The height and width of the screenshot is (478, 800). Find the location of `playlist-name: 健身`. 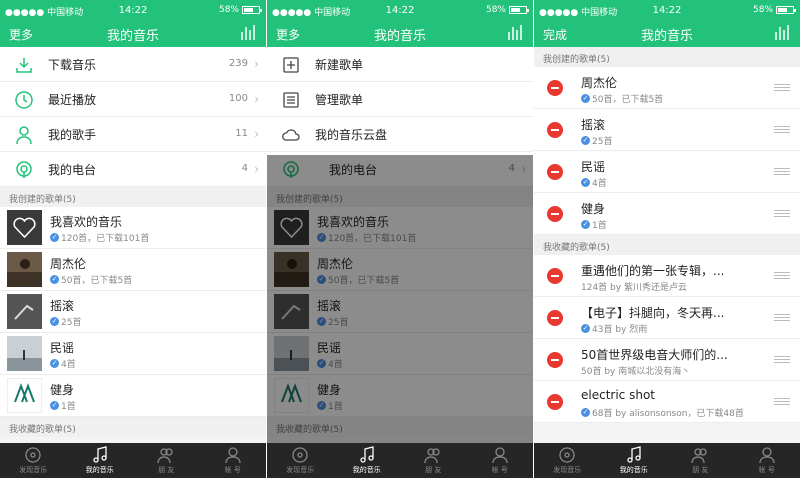

playlist-name: 健身 is located at coordinates (593, 209).